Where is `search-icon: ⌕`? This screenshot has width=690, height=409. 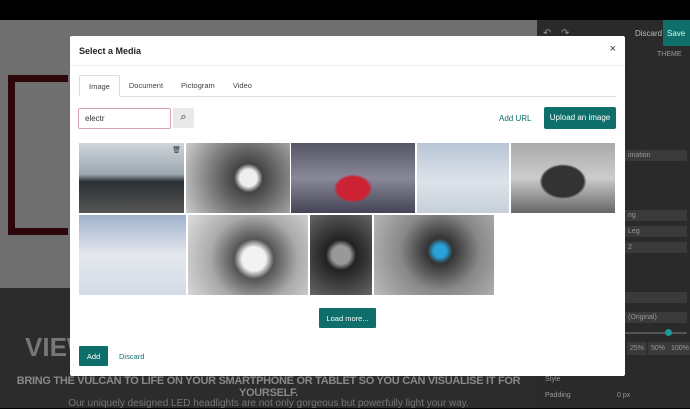
search-icon: ⌕ is located at coordinates (183, 117).